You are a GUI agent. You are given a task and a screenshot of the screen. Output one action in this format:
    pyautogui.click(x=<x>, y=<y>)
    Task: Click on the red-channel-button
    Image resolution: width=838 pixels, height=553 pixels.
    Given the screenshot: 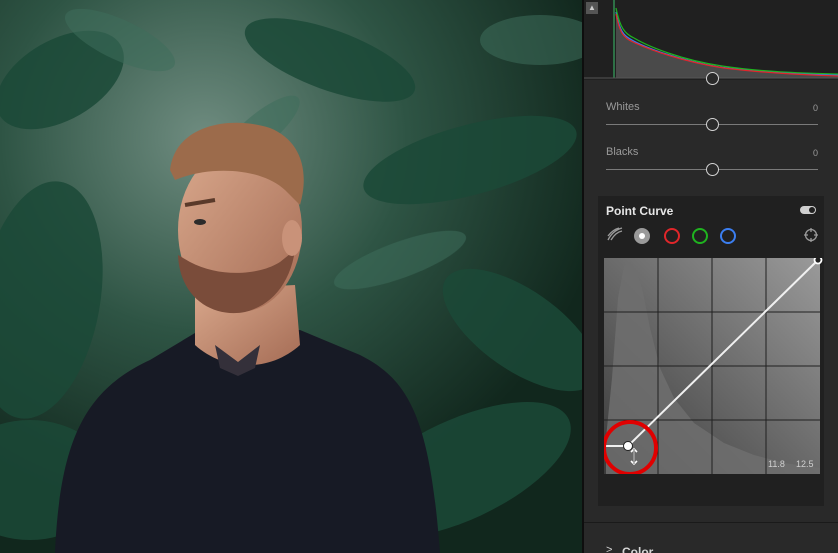 What is the action you would take?
    pyautogui.click(x=672, y=236)
    